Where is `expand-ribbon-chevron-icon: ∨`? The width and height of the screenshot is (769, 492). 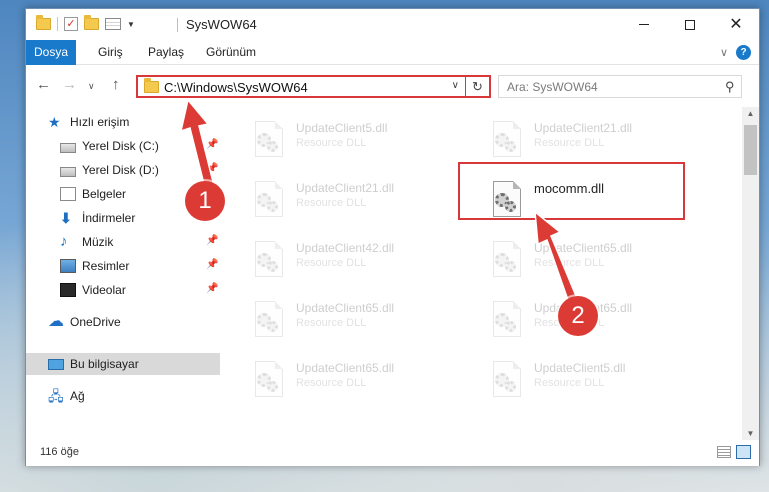
expand-ribbon-chevron-icon: ∨ is located at coordinates (724, 52).